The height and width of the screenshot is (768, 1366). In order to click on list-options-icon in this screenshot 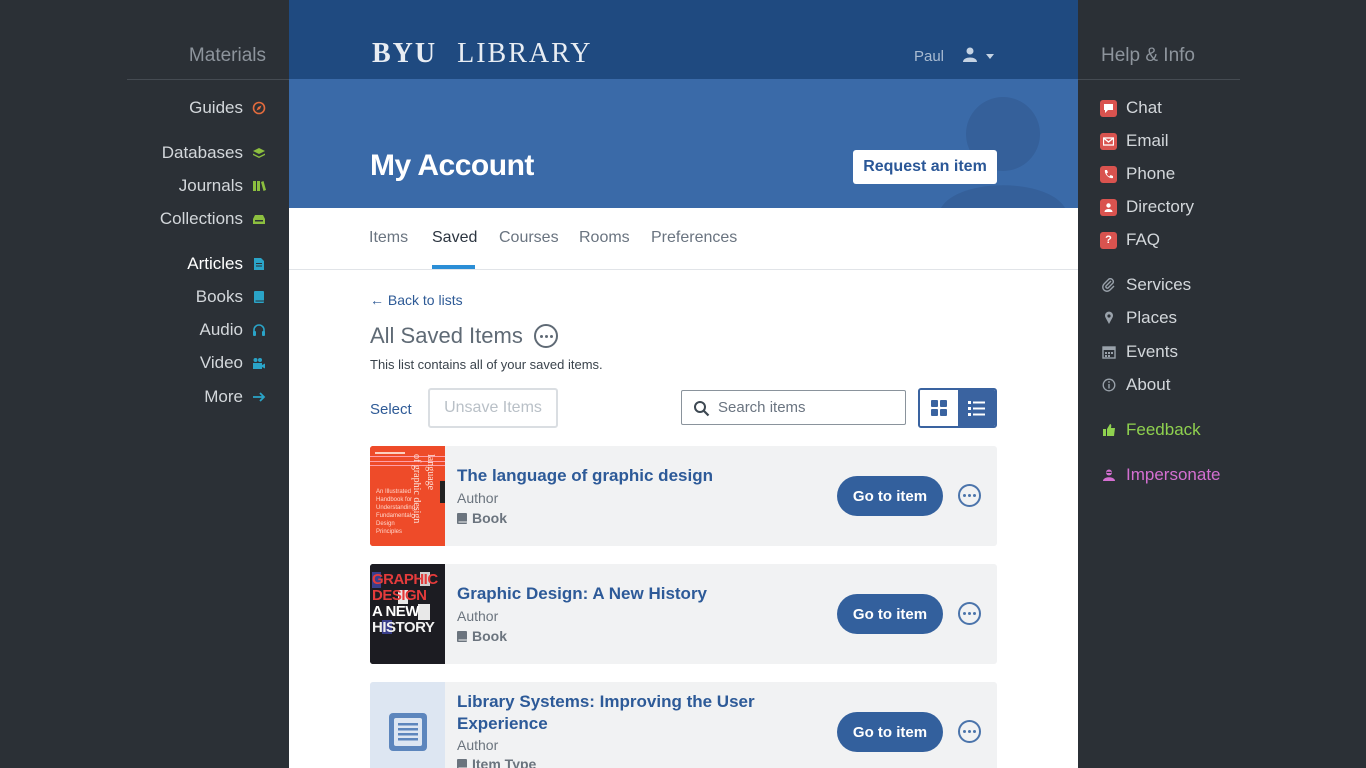, I will do `click(546, 336)`.